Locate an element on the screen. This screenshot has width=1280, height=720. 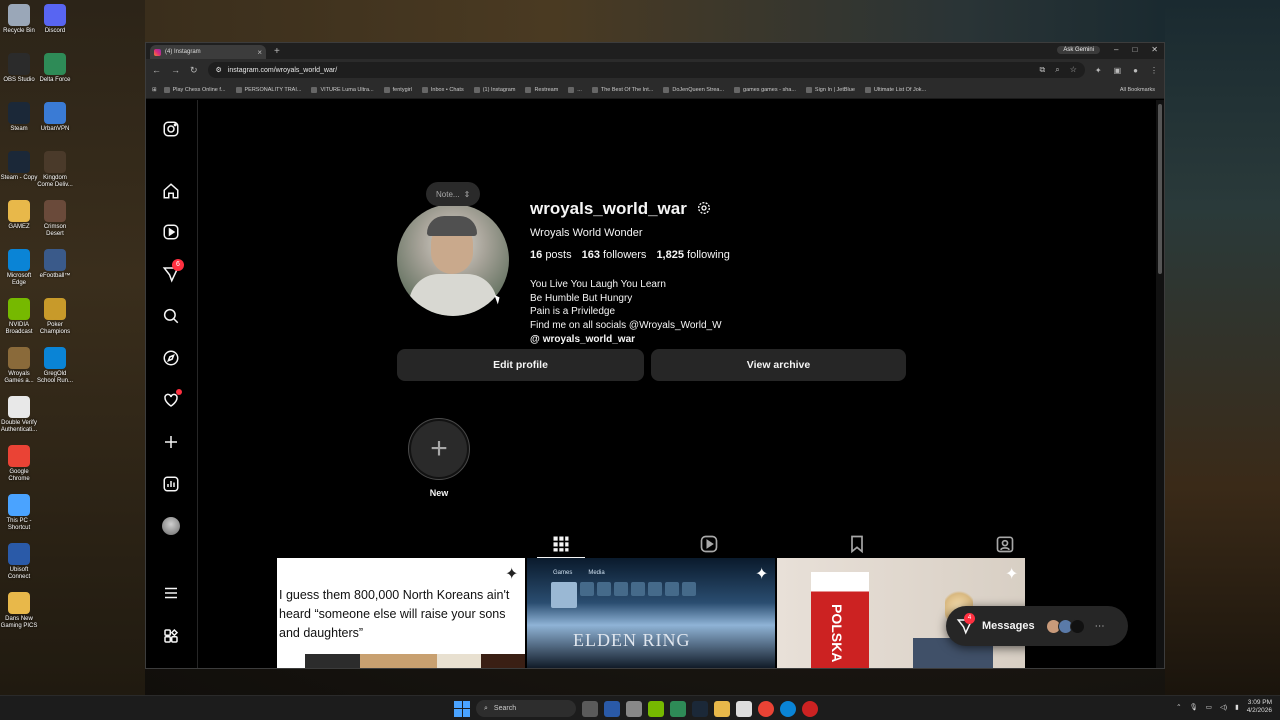
notifications-heart-icon is located at coordinates (172, 399).